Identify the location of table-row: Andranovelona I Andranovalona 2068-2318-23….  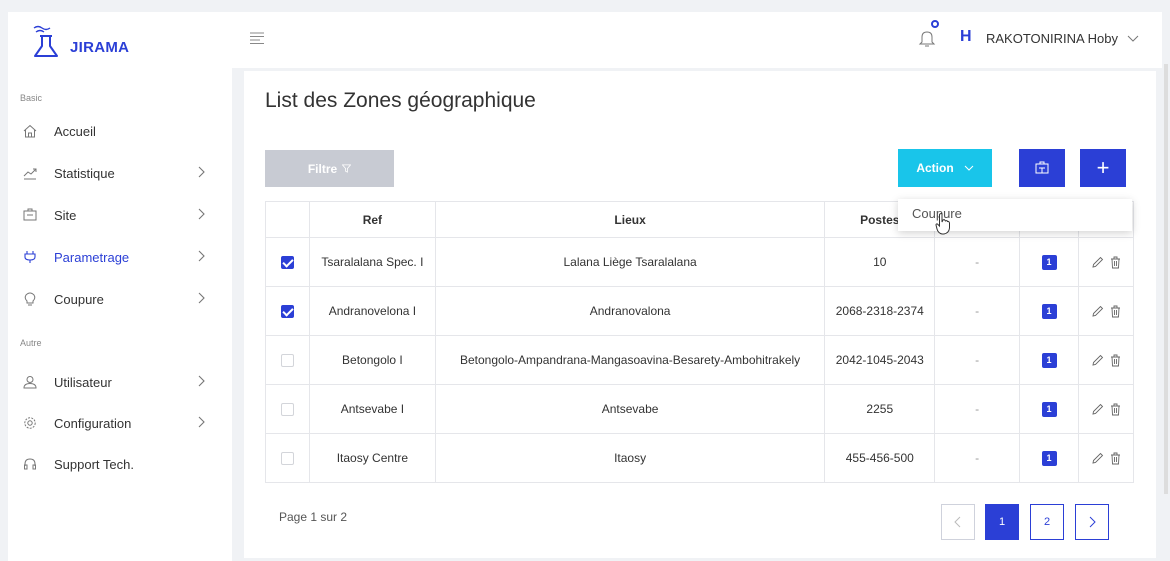
(699, 311).